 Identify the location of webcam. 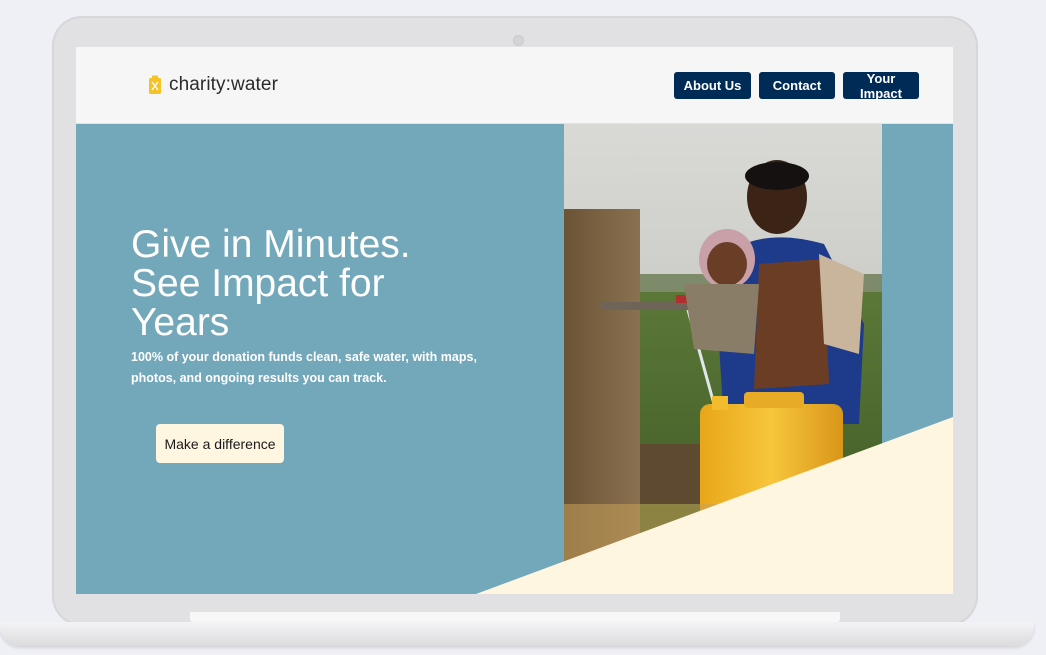
(518, 40).